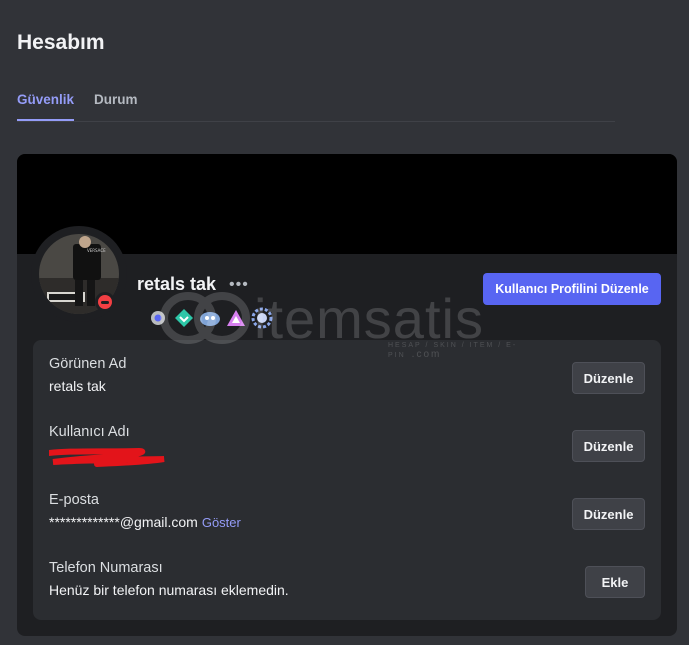 The width and height of the screenshot is (689, 645). I want to click on edit-email-button: Düzenle, so click(608, 514).